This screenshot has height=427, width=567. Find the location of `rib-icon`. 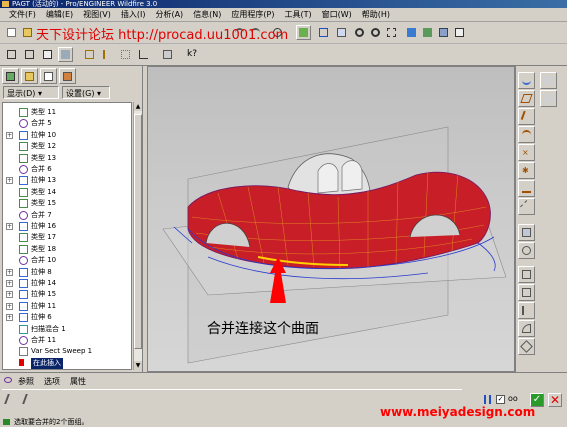

rib-icon is located at coordinates (526, 310).